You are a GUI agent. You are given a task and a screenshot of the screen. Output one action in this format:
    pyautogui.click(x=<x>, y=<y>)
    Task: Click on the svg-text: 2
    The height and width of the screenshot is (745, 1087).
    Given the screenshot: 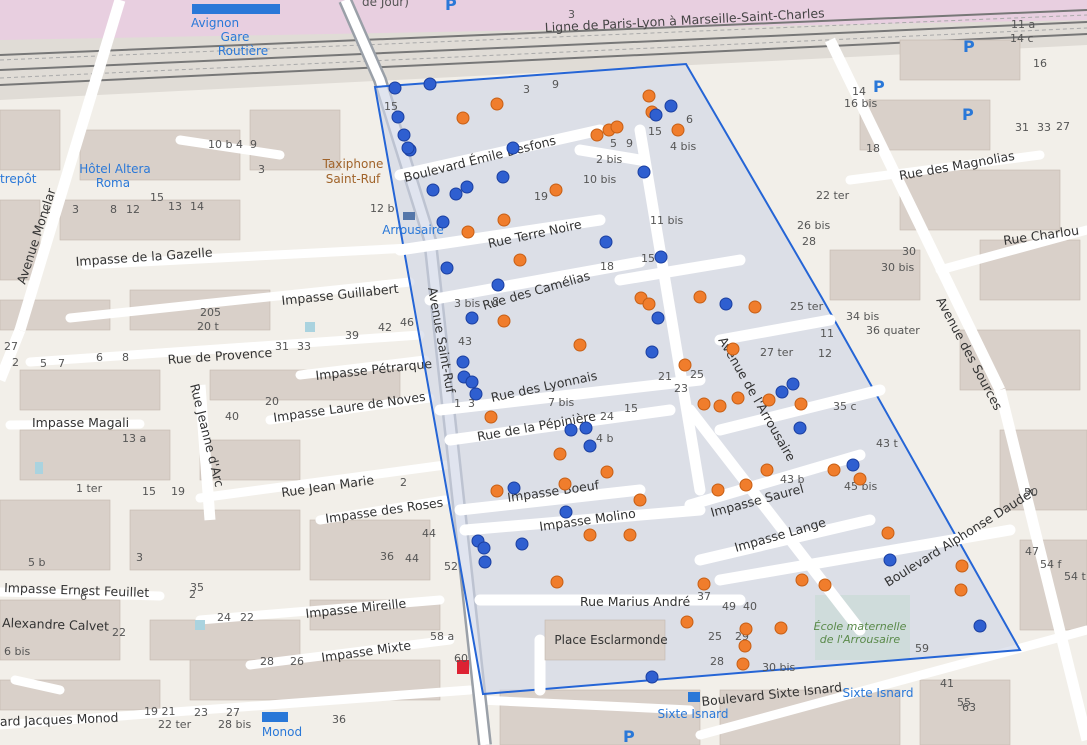 What is the action you would take?
    pyautogui.click(x=403, y=482)
    